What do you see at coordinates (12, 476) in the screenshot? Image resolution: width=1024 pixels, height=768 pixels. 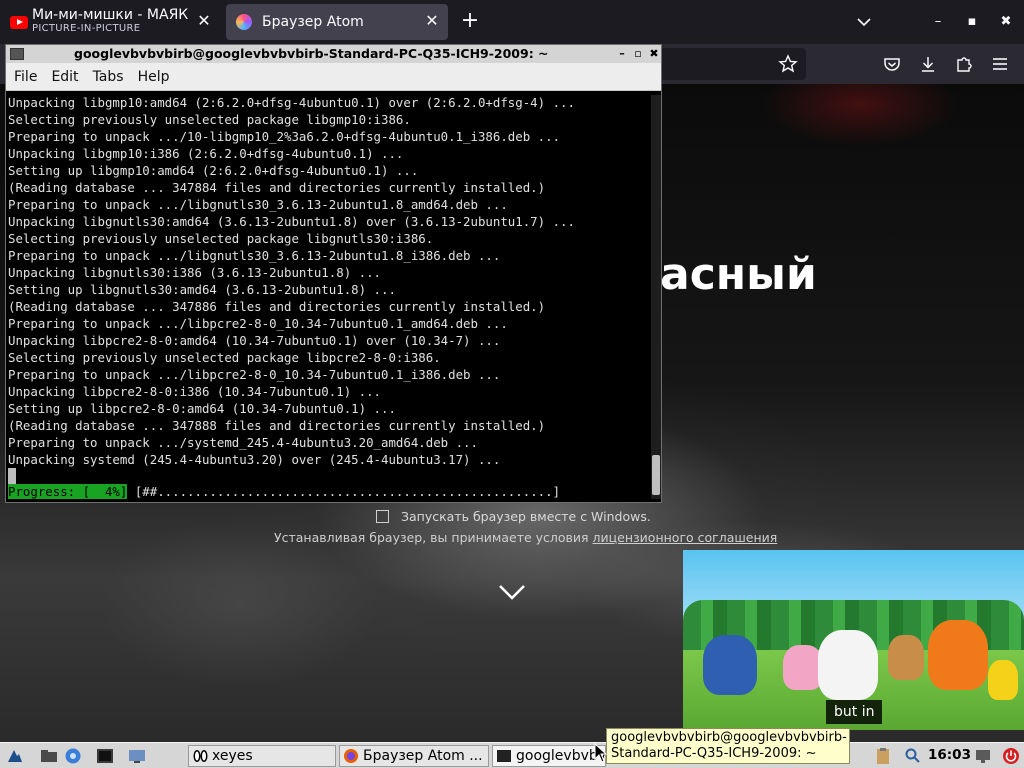 I see `terminal-cursor` at bounding box center [12, 476].